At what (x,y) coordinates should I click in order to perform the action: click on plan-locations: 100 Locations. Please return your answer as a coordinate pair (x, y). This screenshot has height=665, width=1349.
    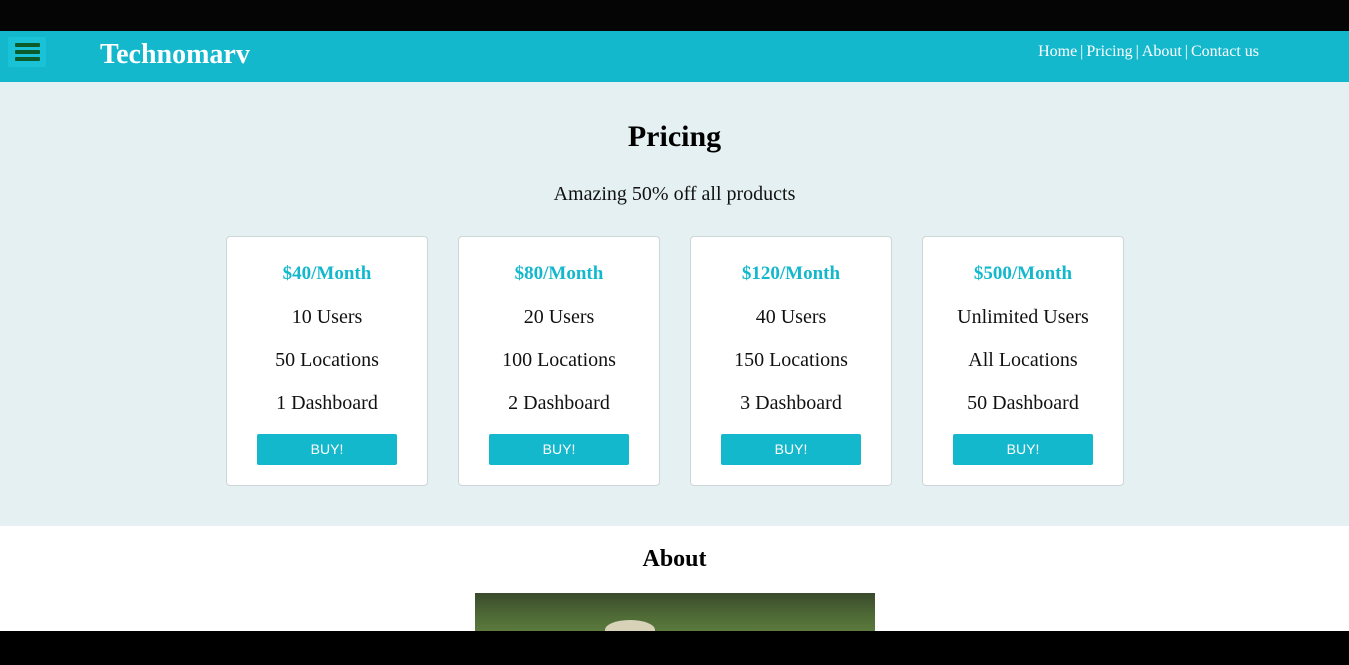
    Looking at the image, I should click on (559, 360).